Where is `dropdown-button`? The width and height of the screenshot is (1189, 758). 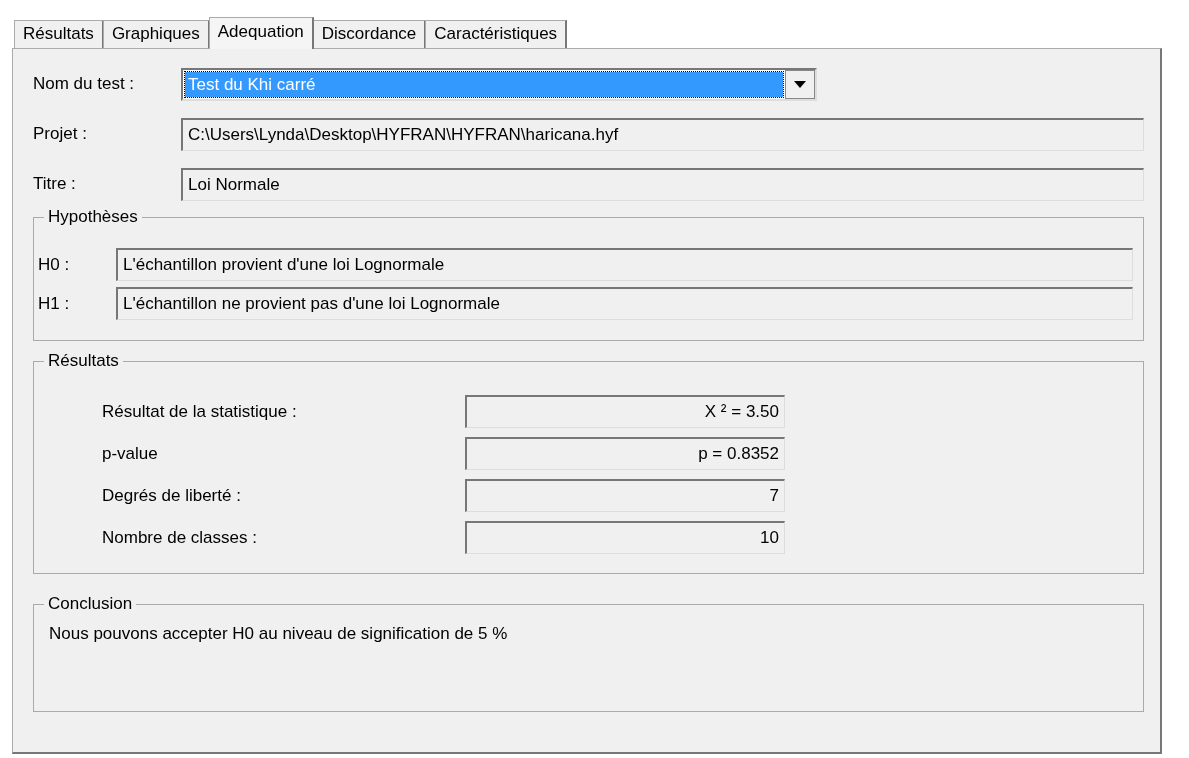 dropdown-button is located at coordinates (800, 84).